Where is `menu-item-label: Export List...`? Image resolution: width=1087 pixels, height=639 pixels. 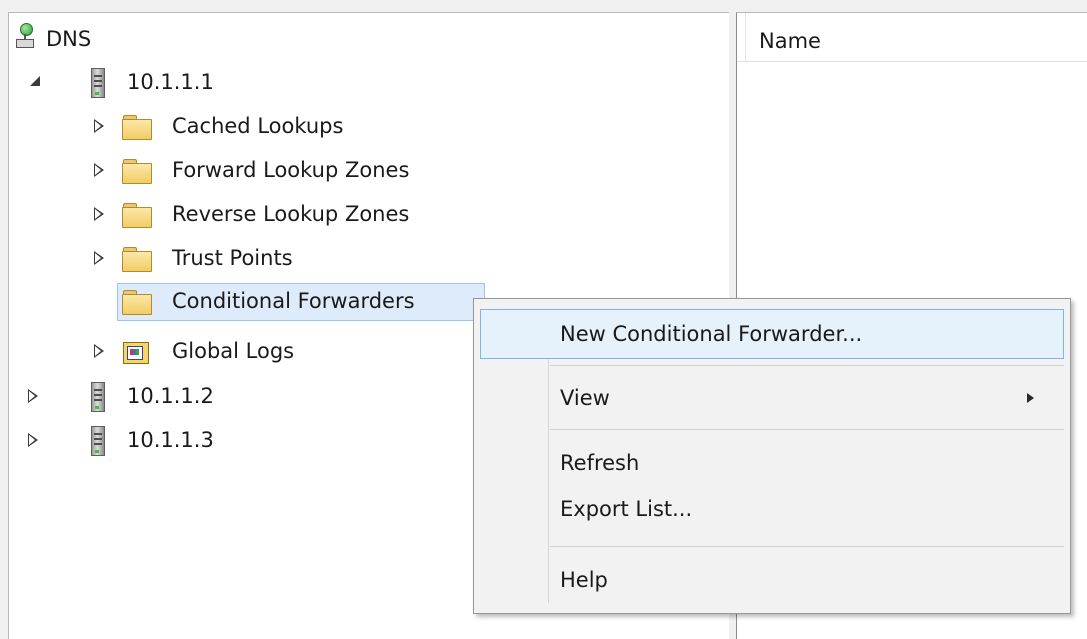 menu-item-label: Export List... is located at coordinates (626, 509).